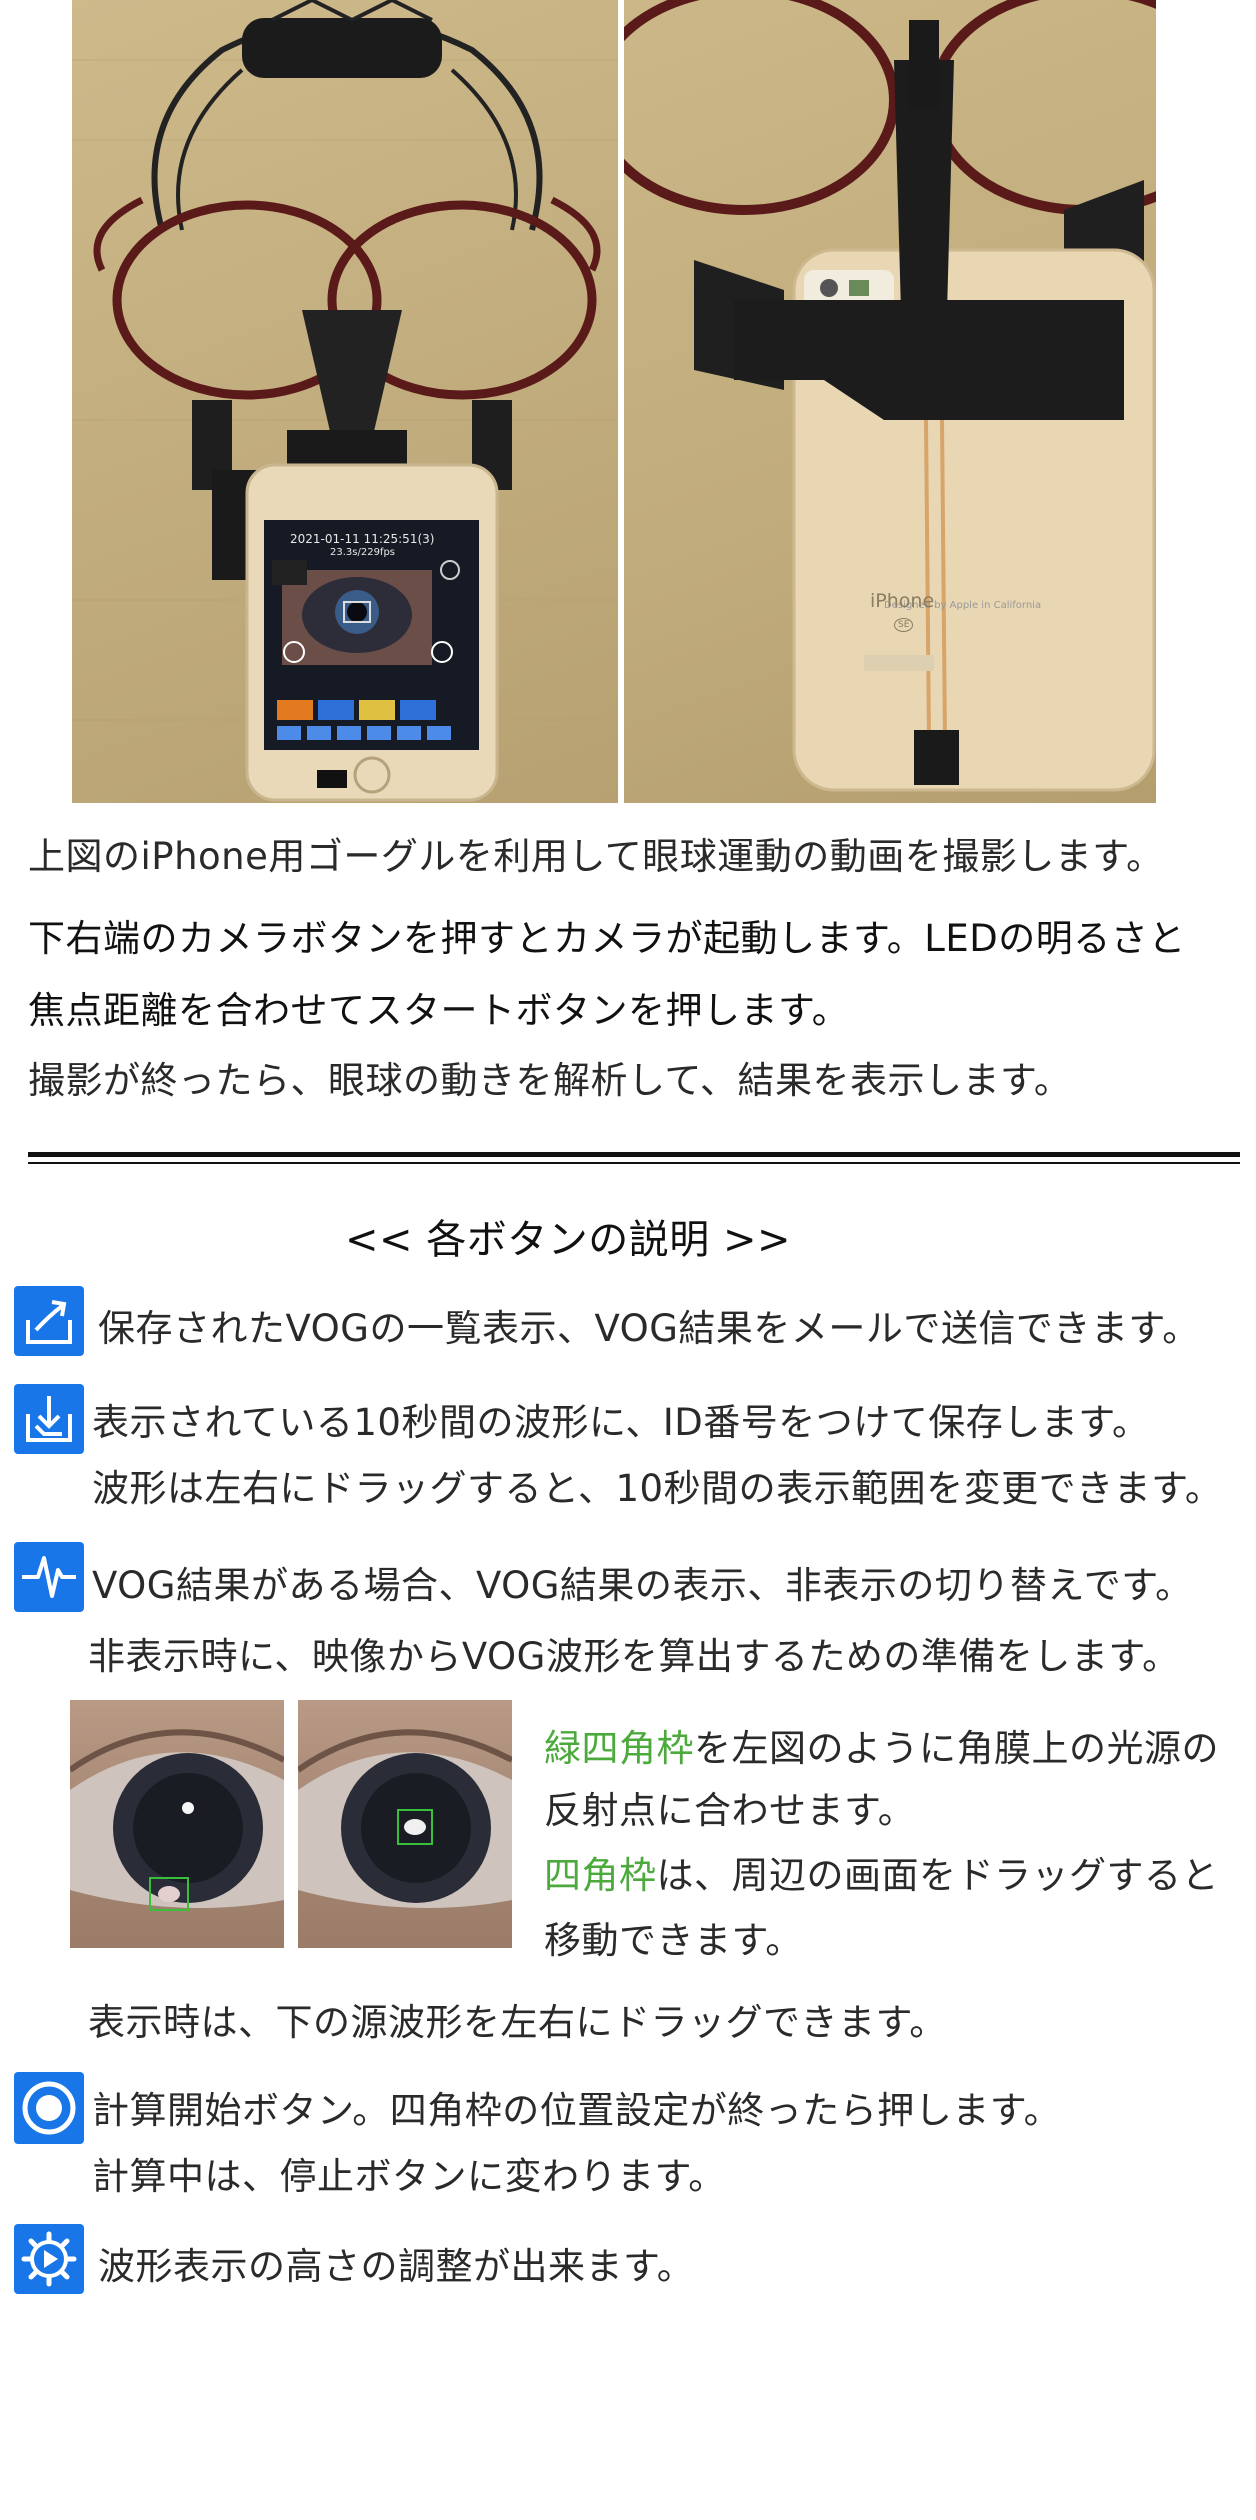 This screenshot has height=2520, width=1256. I want to click on eye-photo-right, so click(405, 1824).